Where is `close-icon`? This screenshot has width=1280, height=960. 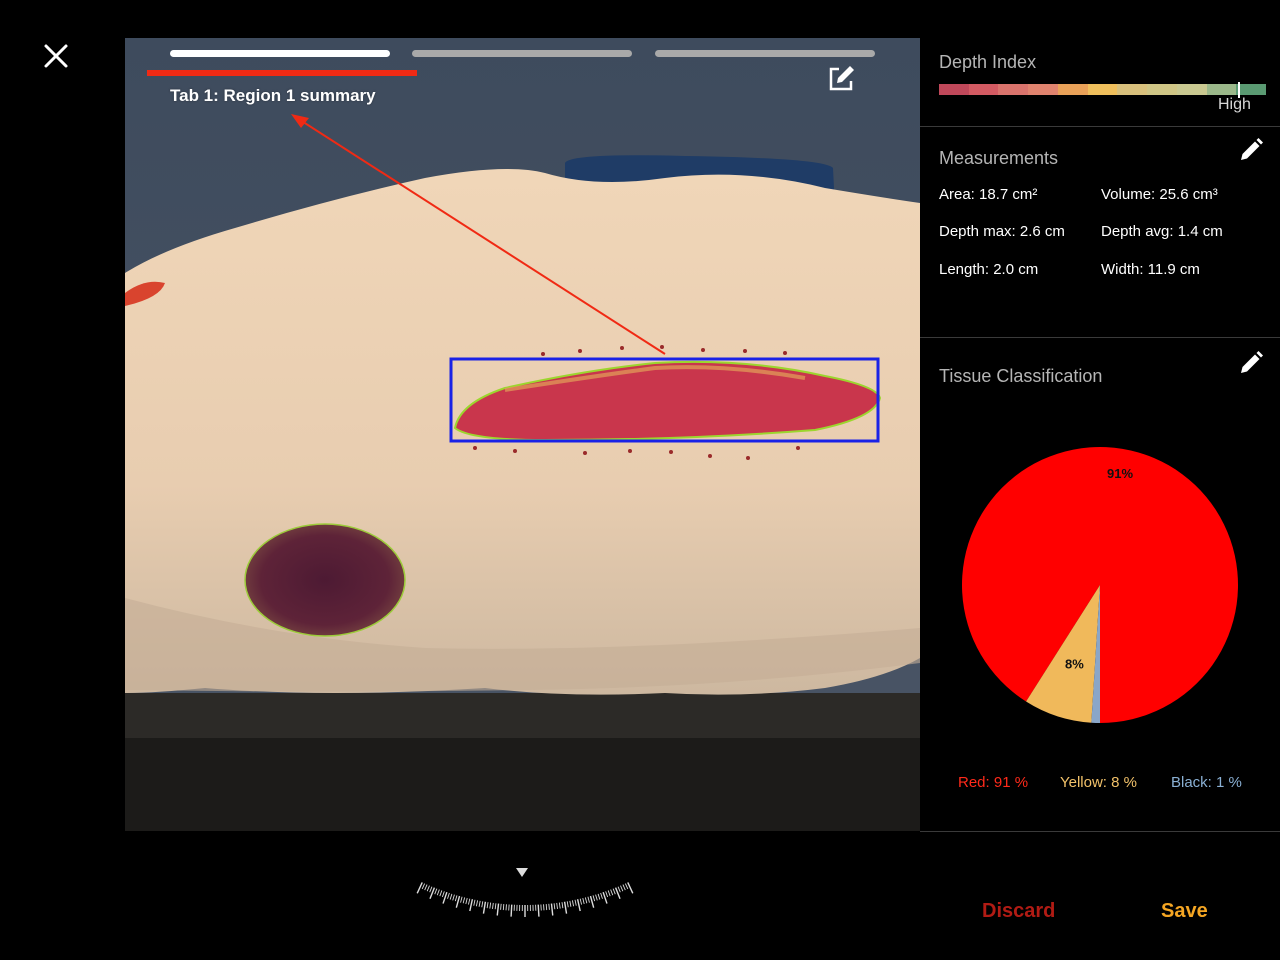
close-icon is located at coordinates (56, 56).